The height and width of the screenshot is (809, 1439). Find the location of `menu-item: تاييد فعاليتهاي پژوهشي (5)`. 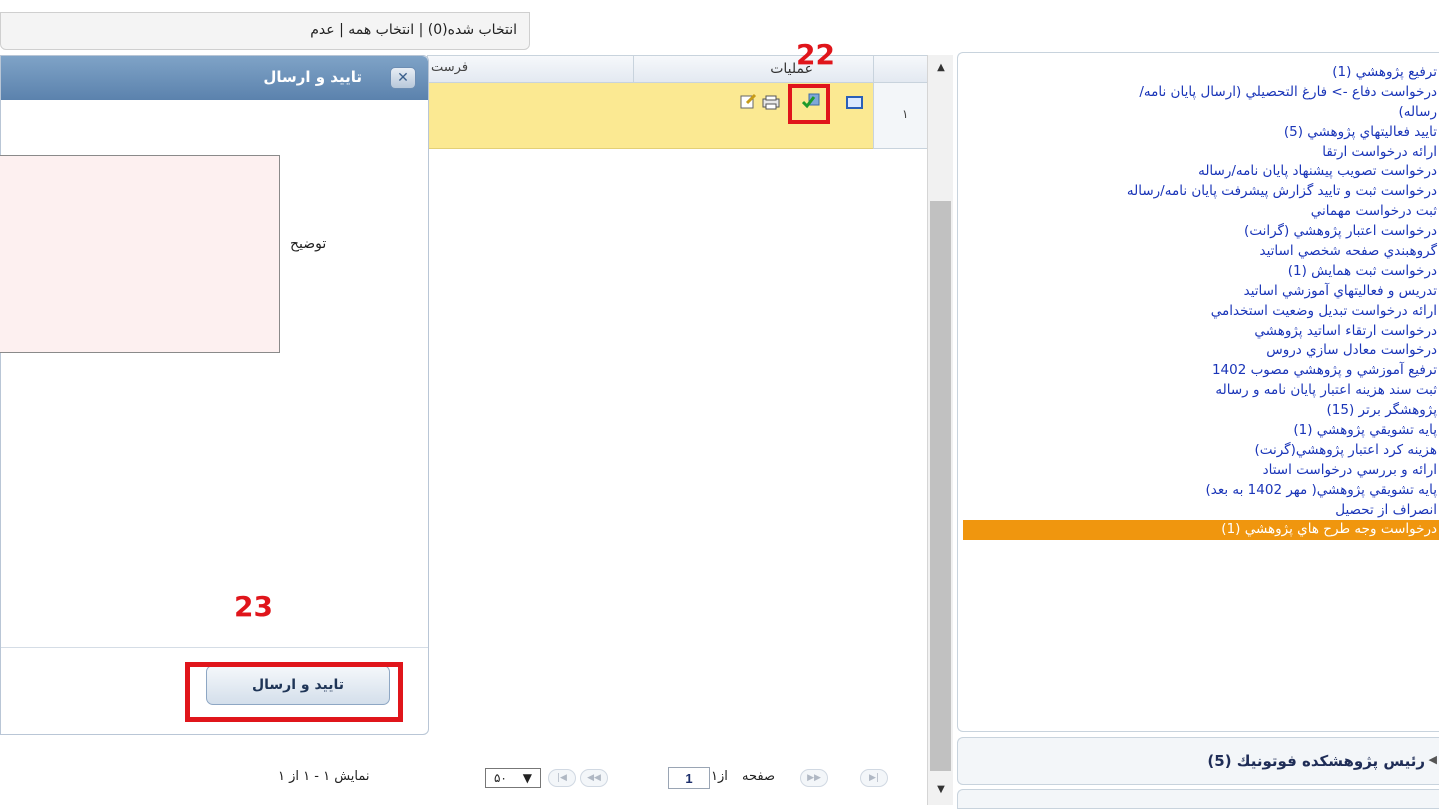

menu-item: تاييد فعاليتهاي پژوهشي (5) is located at coordinates (1201, 133).